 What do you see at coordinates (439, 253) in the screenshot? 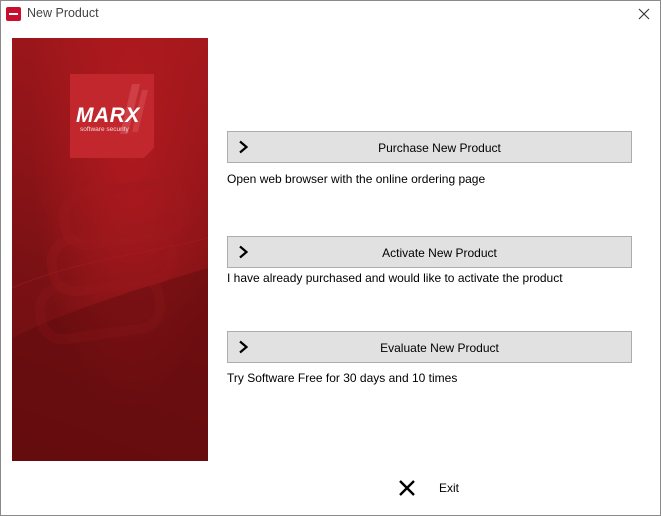
I see `activate-button-label: Activate New Product` at bounding box center [439, 253].